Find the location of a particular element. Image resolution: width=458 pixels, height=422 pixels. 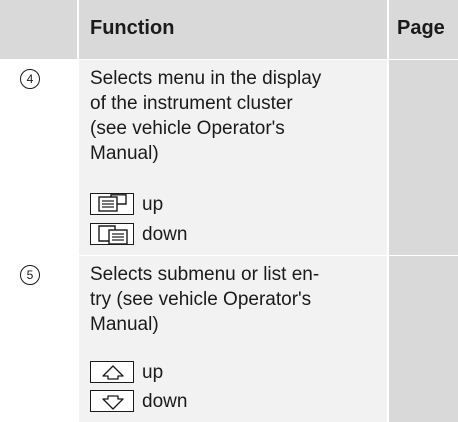

arrow-down-icon is located at coordinates (112, 401).